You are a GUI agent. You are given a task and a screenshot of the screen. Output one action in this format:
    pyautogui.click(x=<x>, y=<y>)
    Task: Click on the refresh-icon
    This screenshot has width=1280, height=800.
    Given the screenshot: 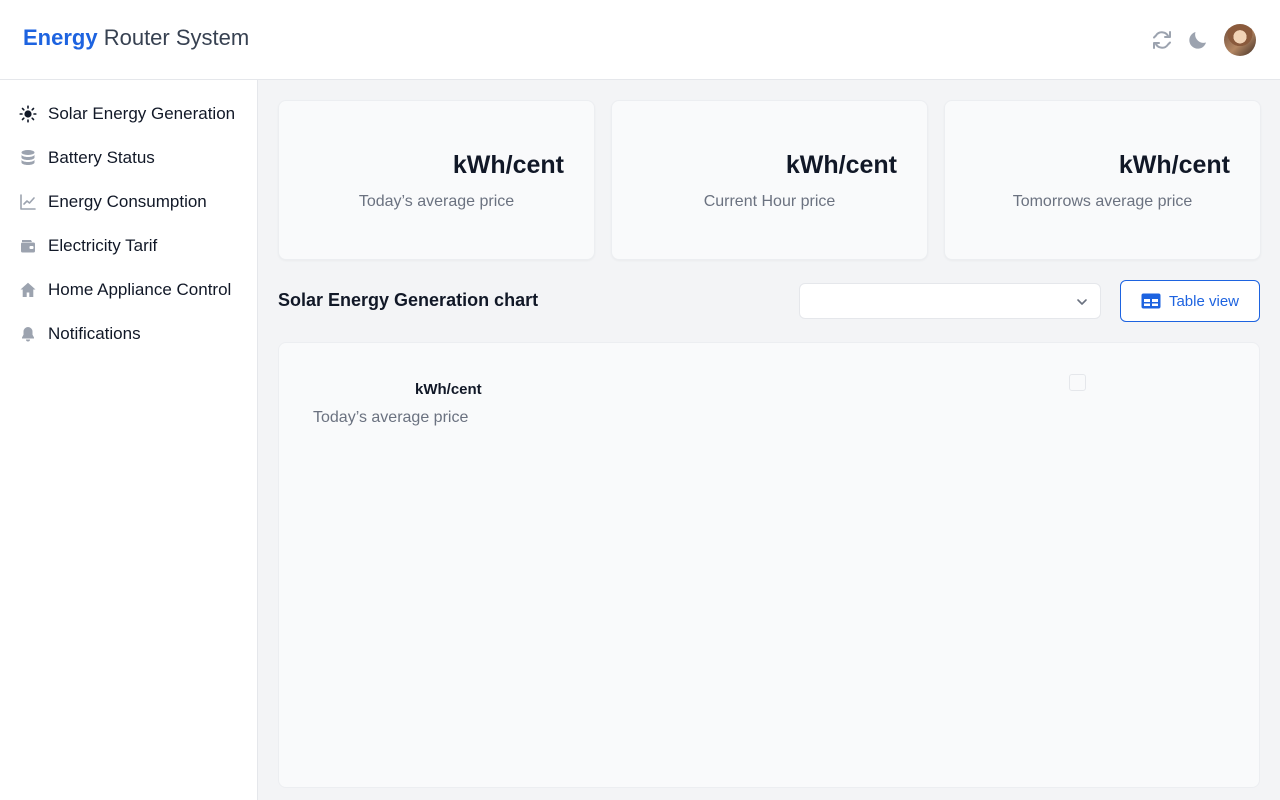 What is the action you would take?
    pyautogui.click(x=1162, y=40)
    